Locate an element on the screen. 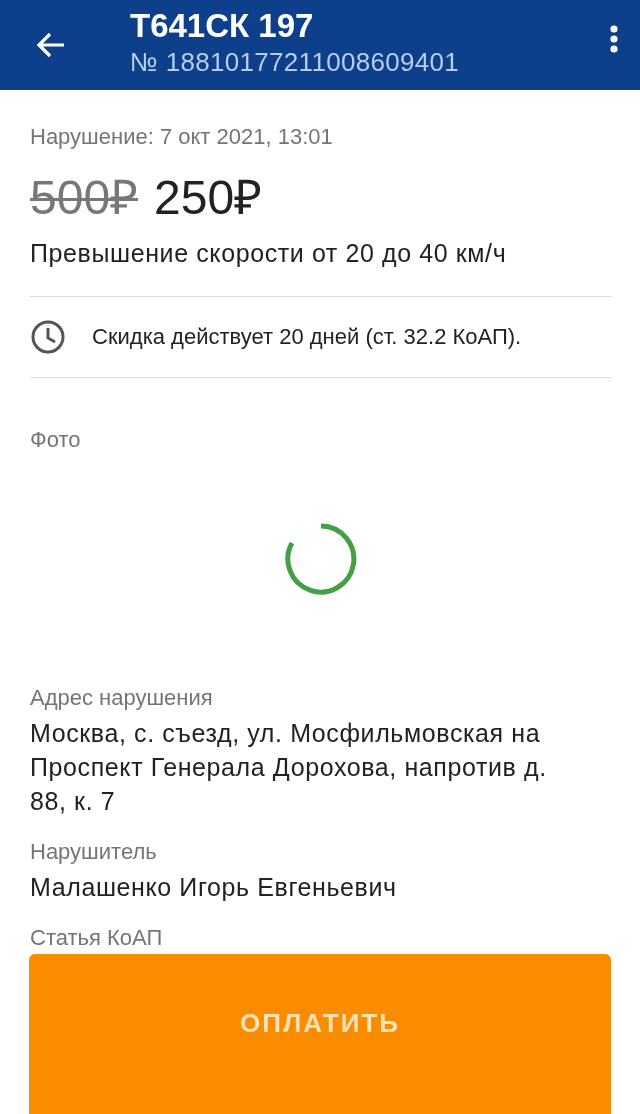  field-value: Малашенко Игорь Евгеньевич is located at coordinates (214, 887).